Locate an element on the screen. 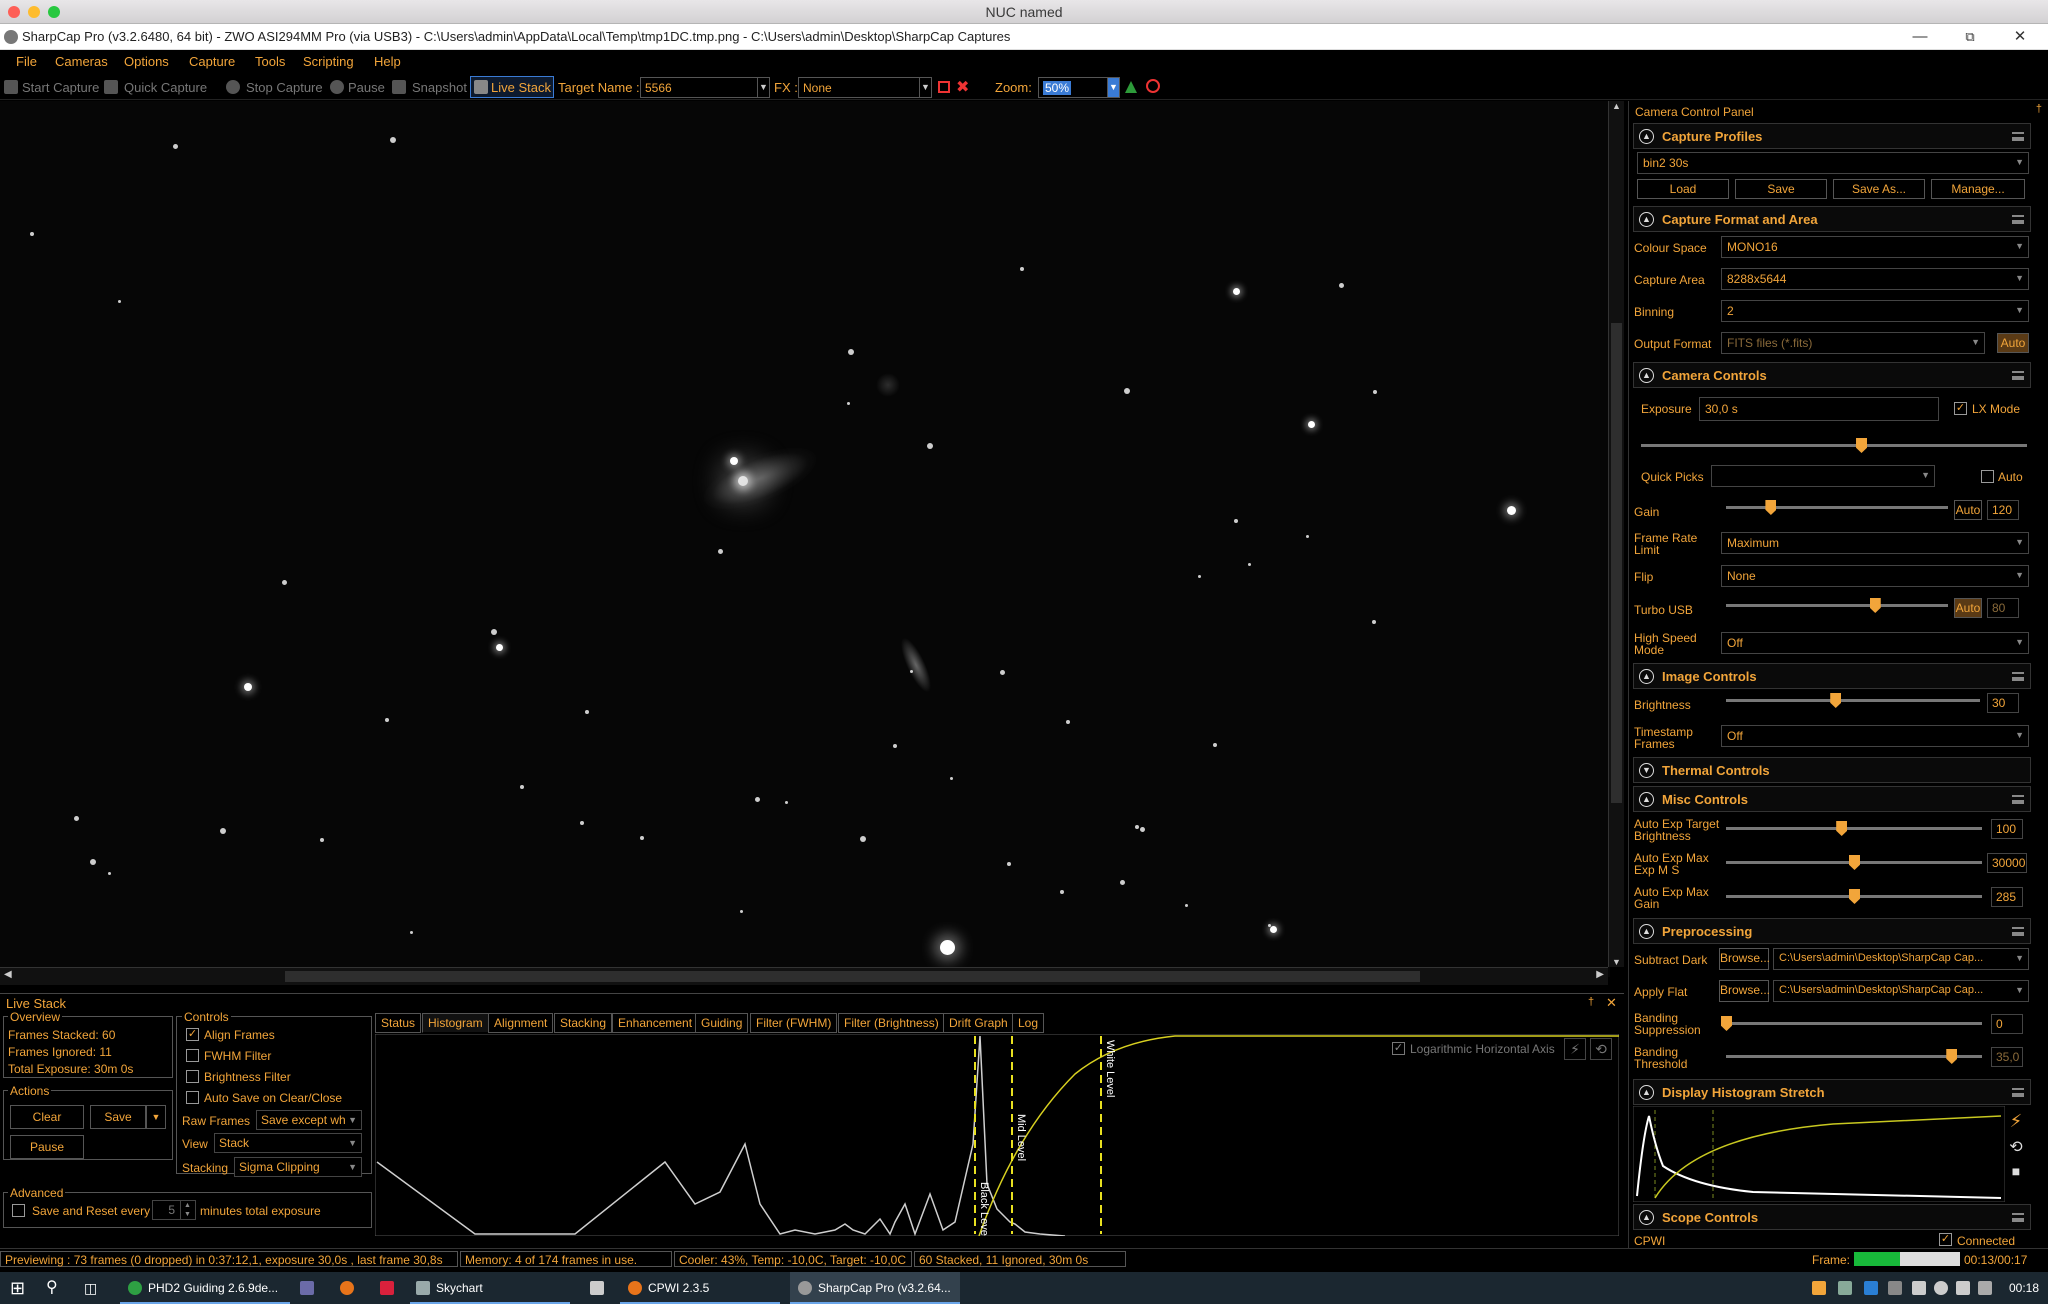 The image size is (2048, 1304). scroll-down-icon: ▼ is located at coordinates (1616, 962).